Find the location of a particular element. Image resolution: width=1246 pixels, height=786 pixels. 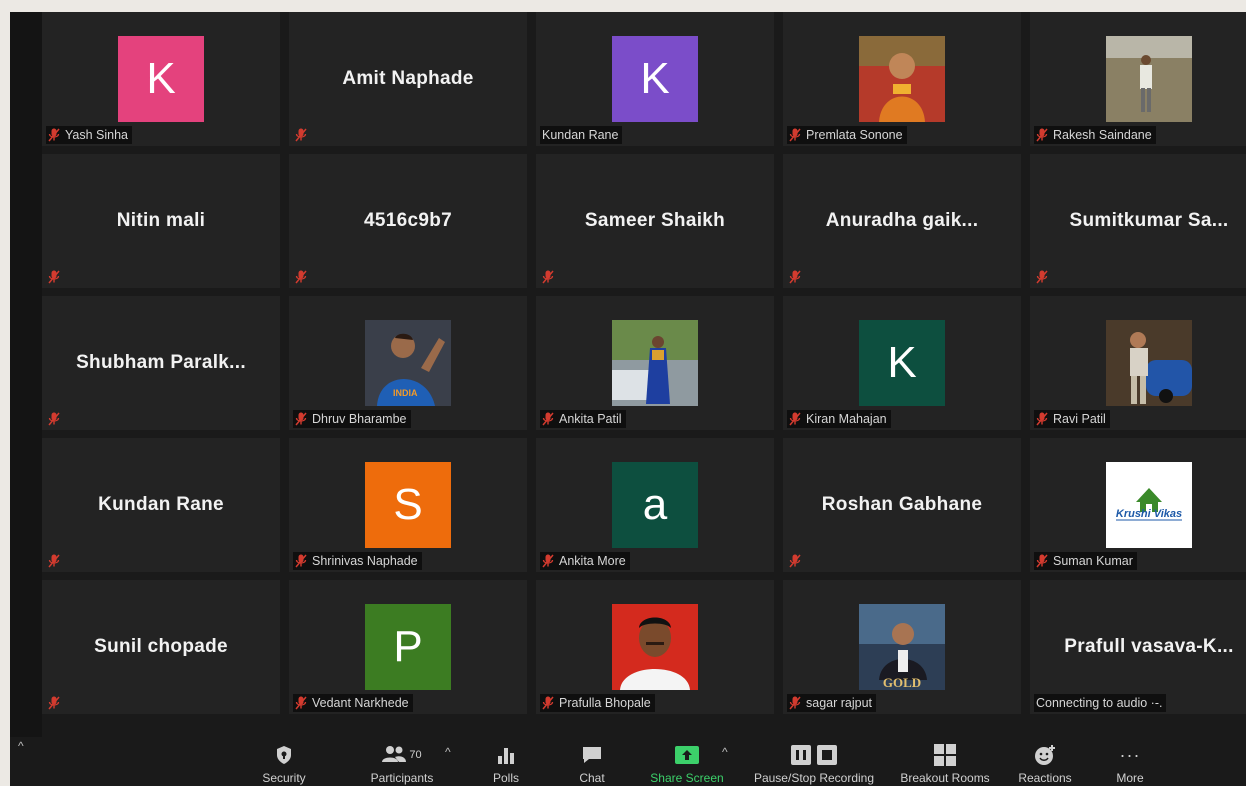

participants-caret: ^ is located at coordinates (448, 752).